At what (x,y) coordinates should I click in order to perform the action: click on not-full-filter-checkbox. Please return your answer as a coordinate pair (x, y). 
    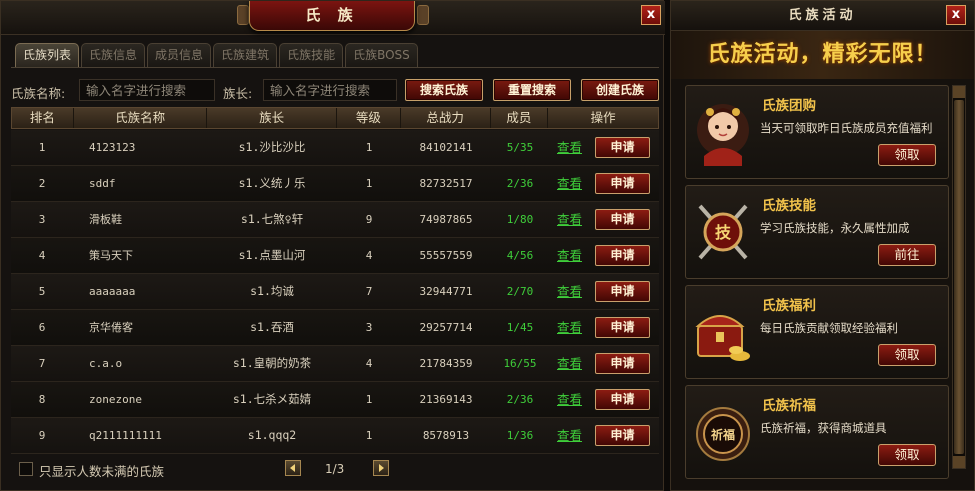
    Looking at the image, I should click on (26, 469).